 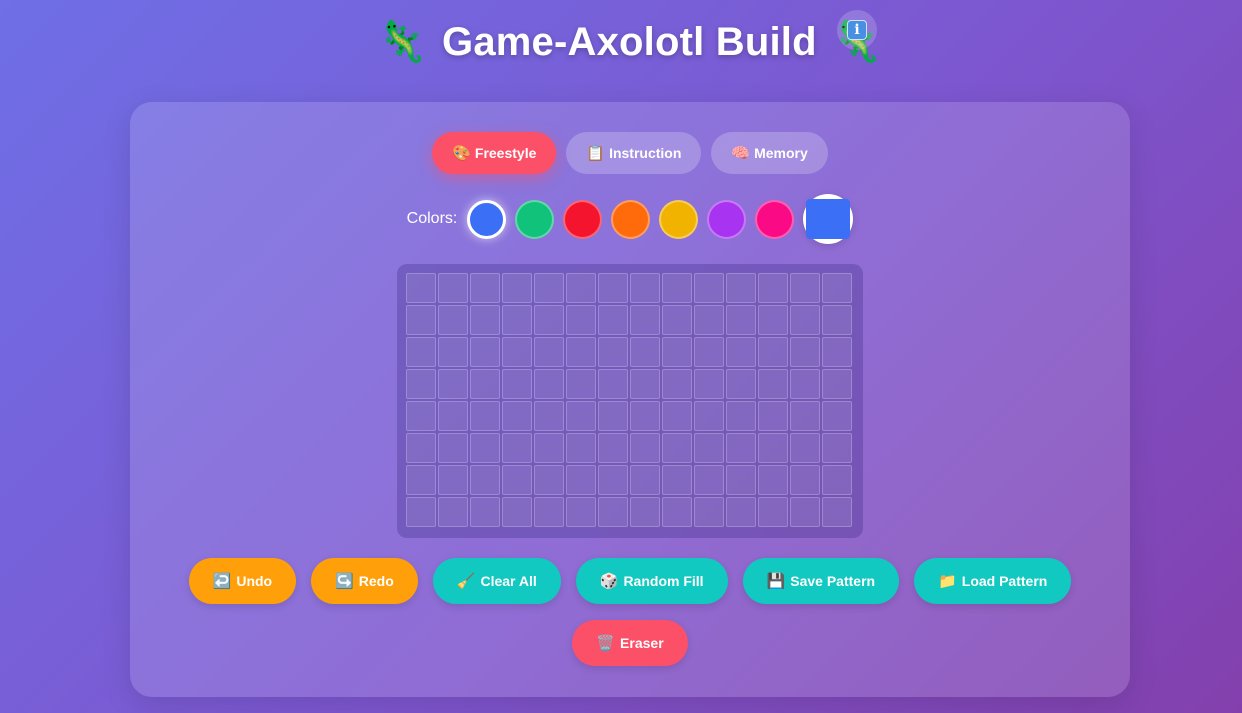 What do you see at coordinates (242, 581) in the screenshot?
I see `undo-button: ↩️ Undo` at bounding box center [242, 581].